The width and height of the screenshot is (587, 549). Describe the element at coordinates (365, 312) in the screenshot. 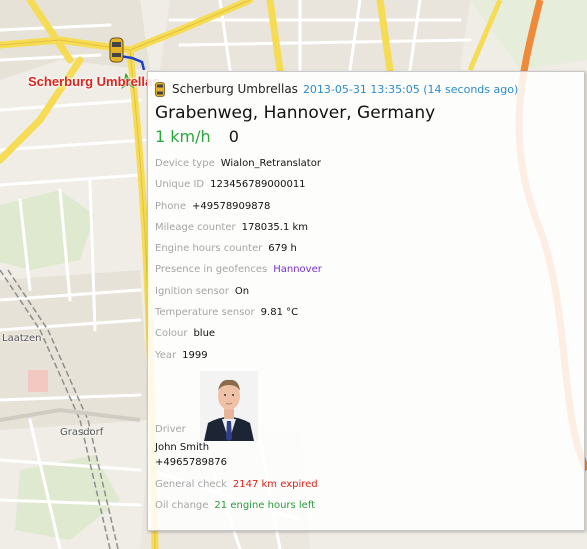

I see `property-row-temperature: Temperature sensor 9.81 °C` at that location.